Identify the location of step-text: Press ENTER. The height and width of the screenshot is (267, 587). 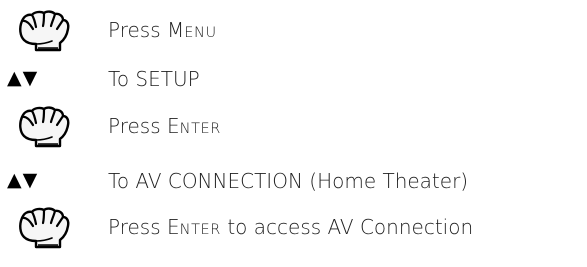
(164, 126).